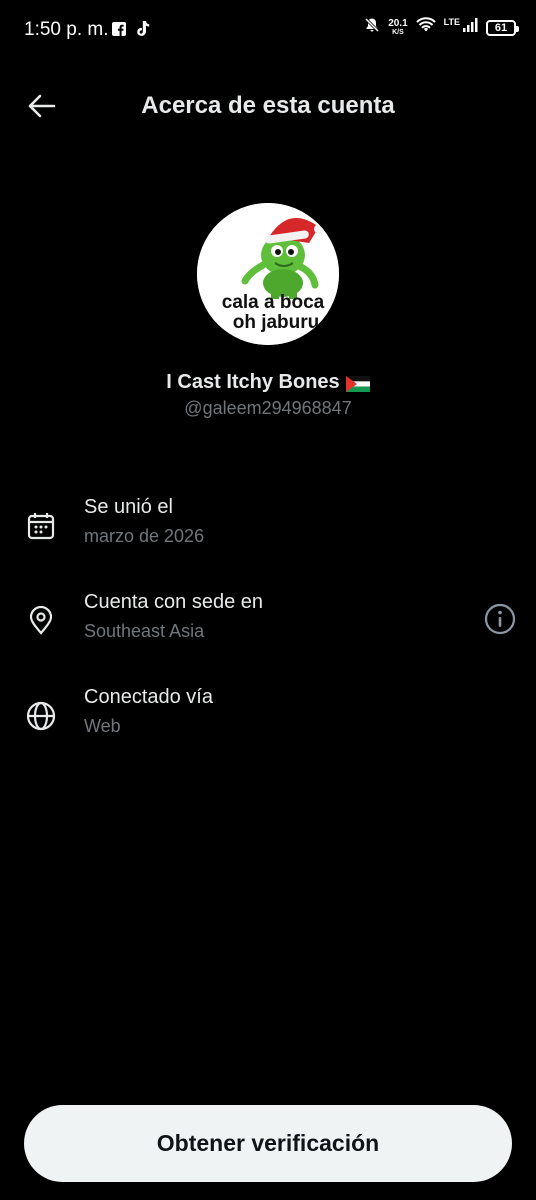  Describe the element at coordinates (372, 27) in the screenshot. I see `bell-muted-icon` at that location.